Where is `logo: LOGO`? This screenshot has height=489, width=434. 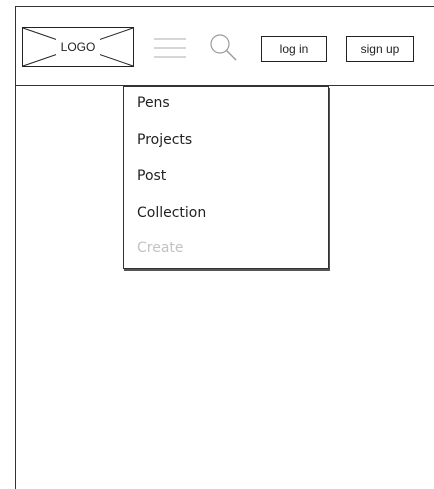
logo: LOGO is located at coordinates (78, 47).